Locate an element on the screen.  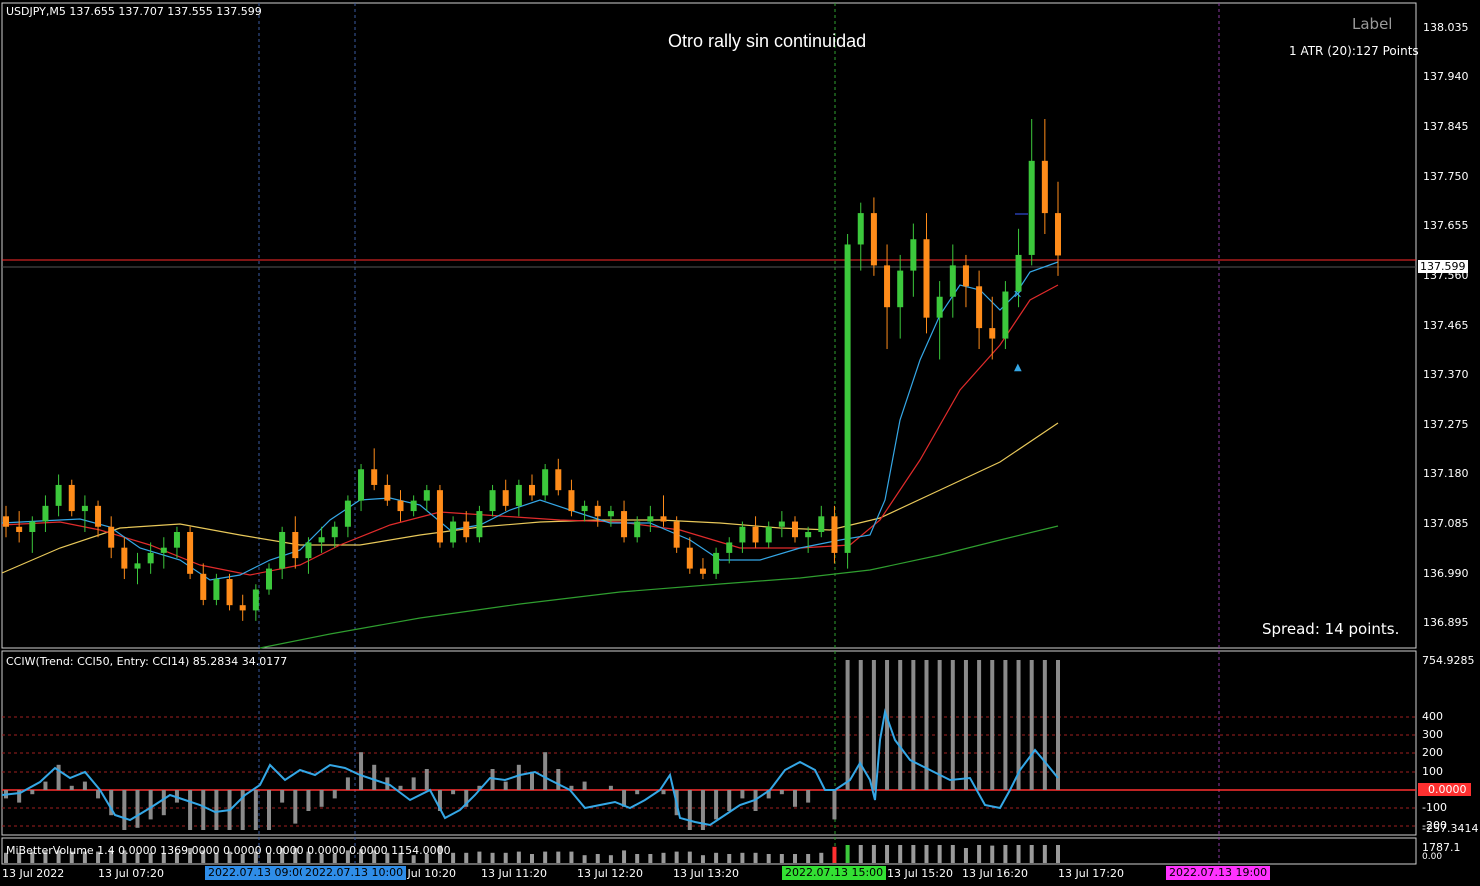
cci-level-label: 300 is located at coordinates (1432, 734).